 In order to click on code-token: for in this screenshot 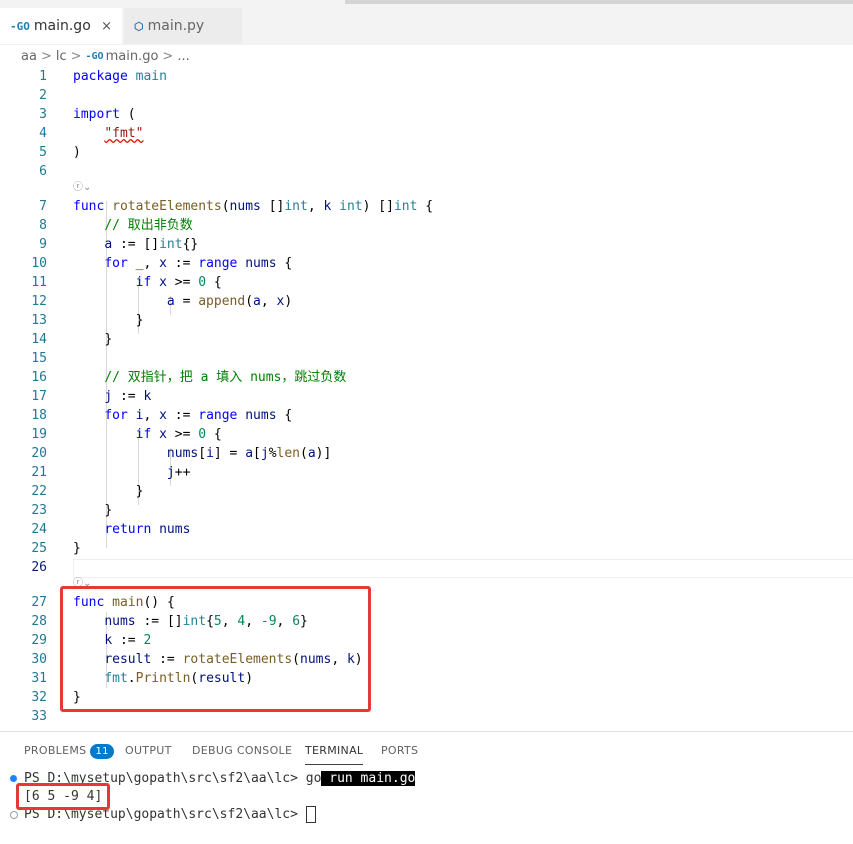, I will do `click(116, 263)`.